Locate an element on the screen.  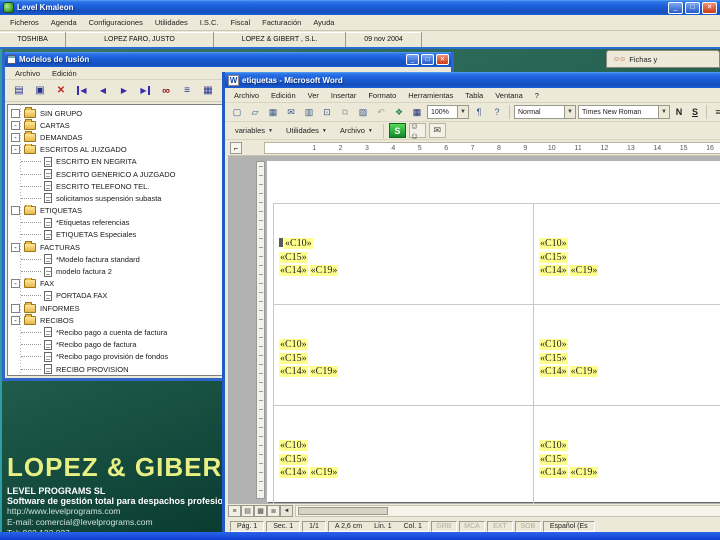
menu-item: Agenda is located at coordinates (64, 22).